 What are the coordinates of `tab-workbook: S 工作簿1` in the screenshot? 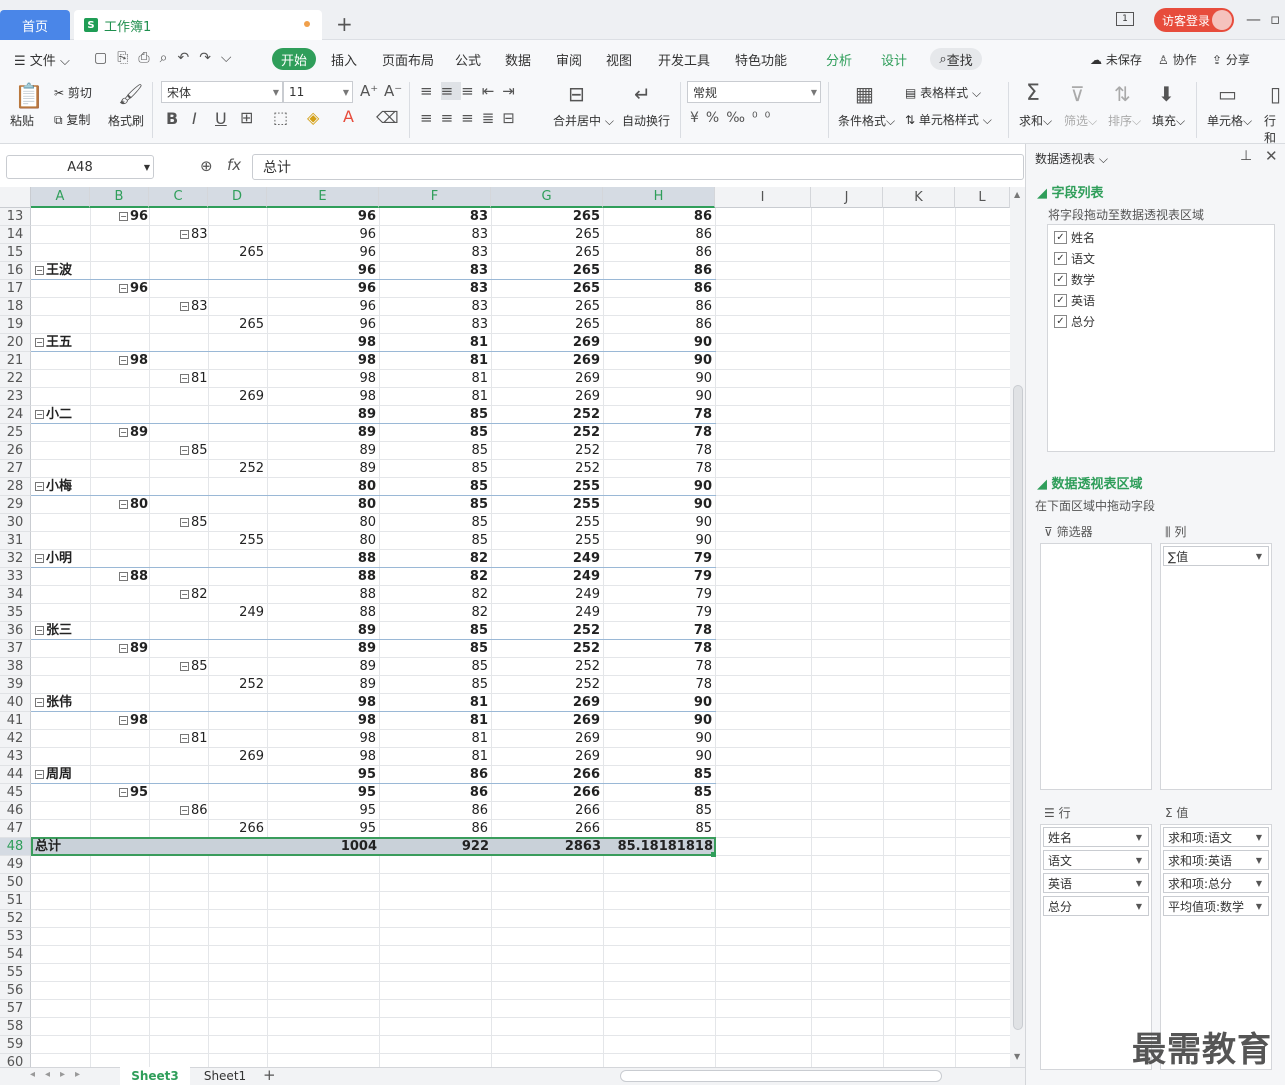 It's located at (198, 25).